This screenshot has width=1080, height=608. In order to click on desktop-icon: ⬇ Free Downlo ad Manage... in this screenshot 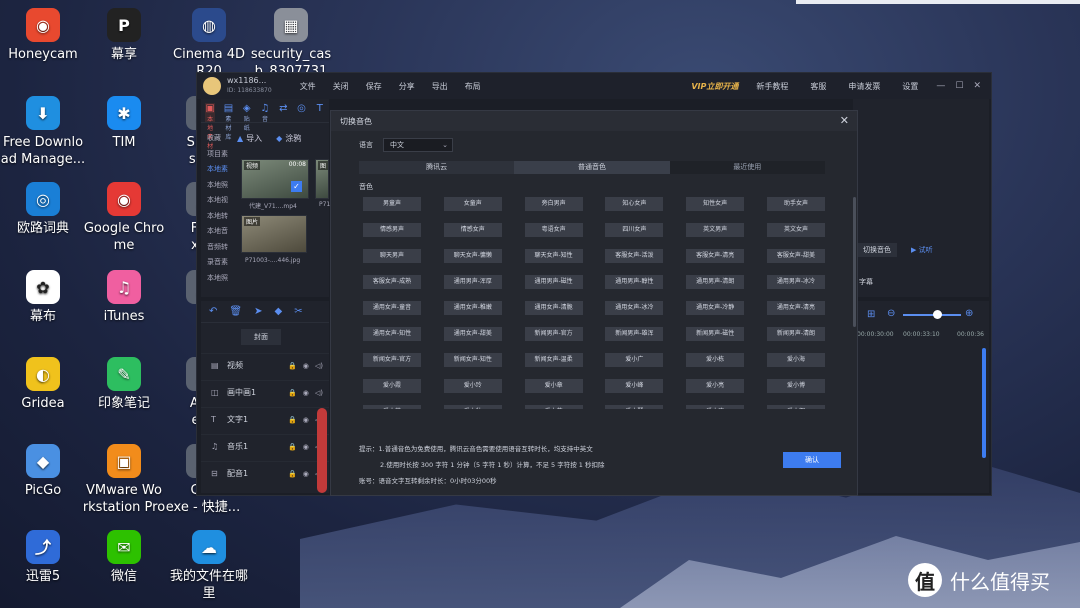, I will do `click(43, 132)`.